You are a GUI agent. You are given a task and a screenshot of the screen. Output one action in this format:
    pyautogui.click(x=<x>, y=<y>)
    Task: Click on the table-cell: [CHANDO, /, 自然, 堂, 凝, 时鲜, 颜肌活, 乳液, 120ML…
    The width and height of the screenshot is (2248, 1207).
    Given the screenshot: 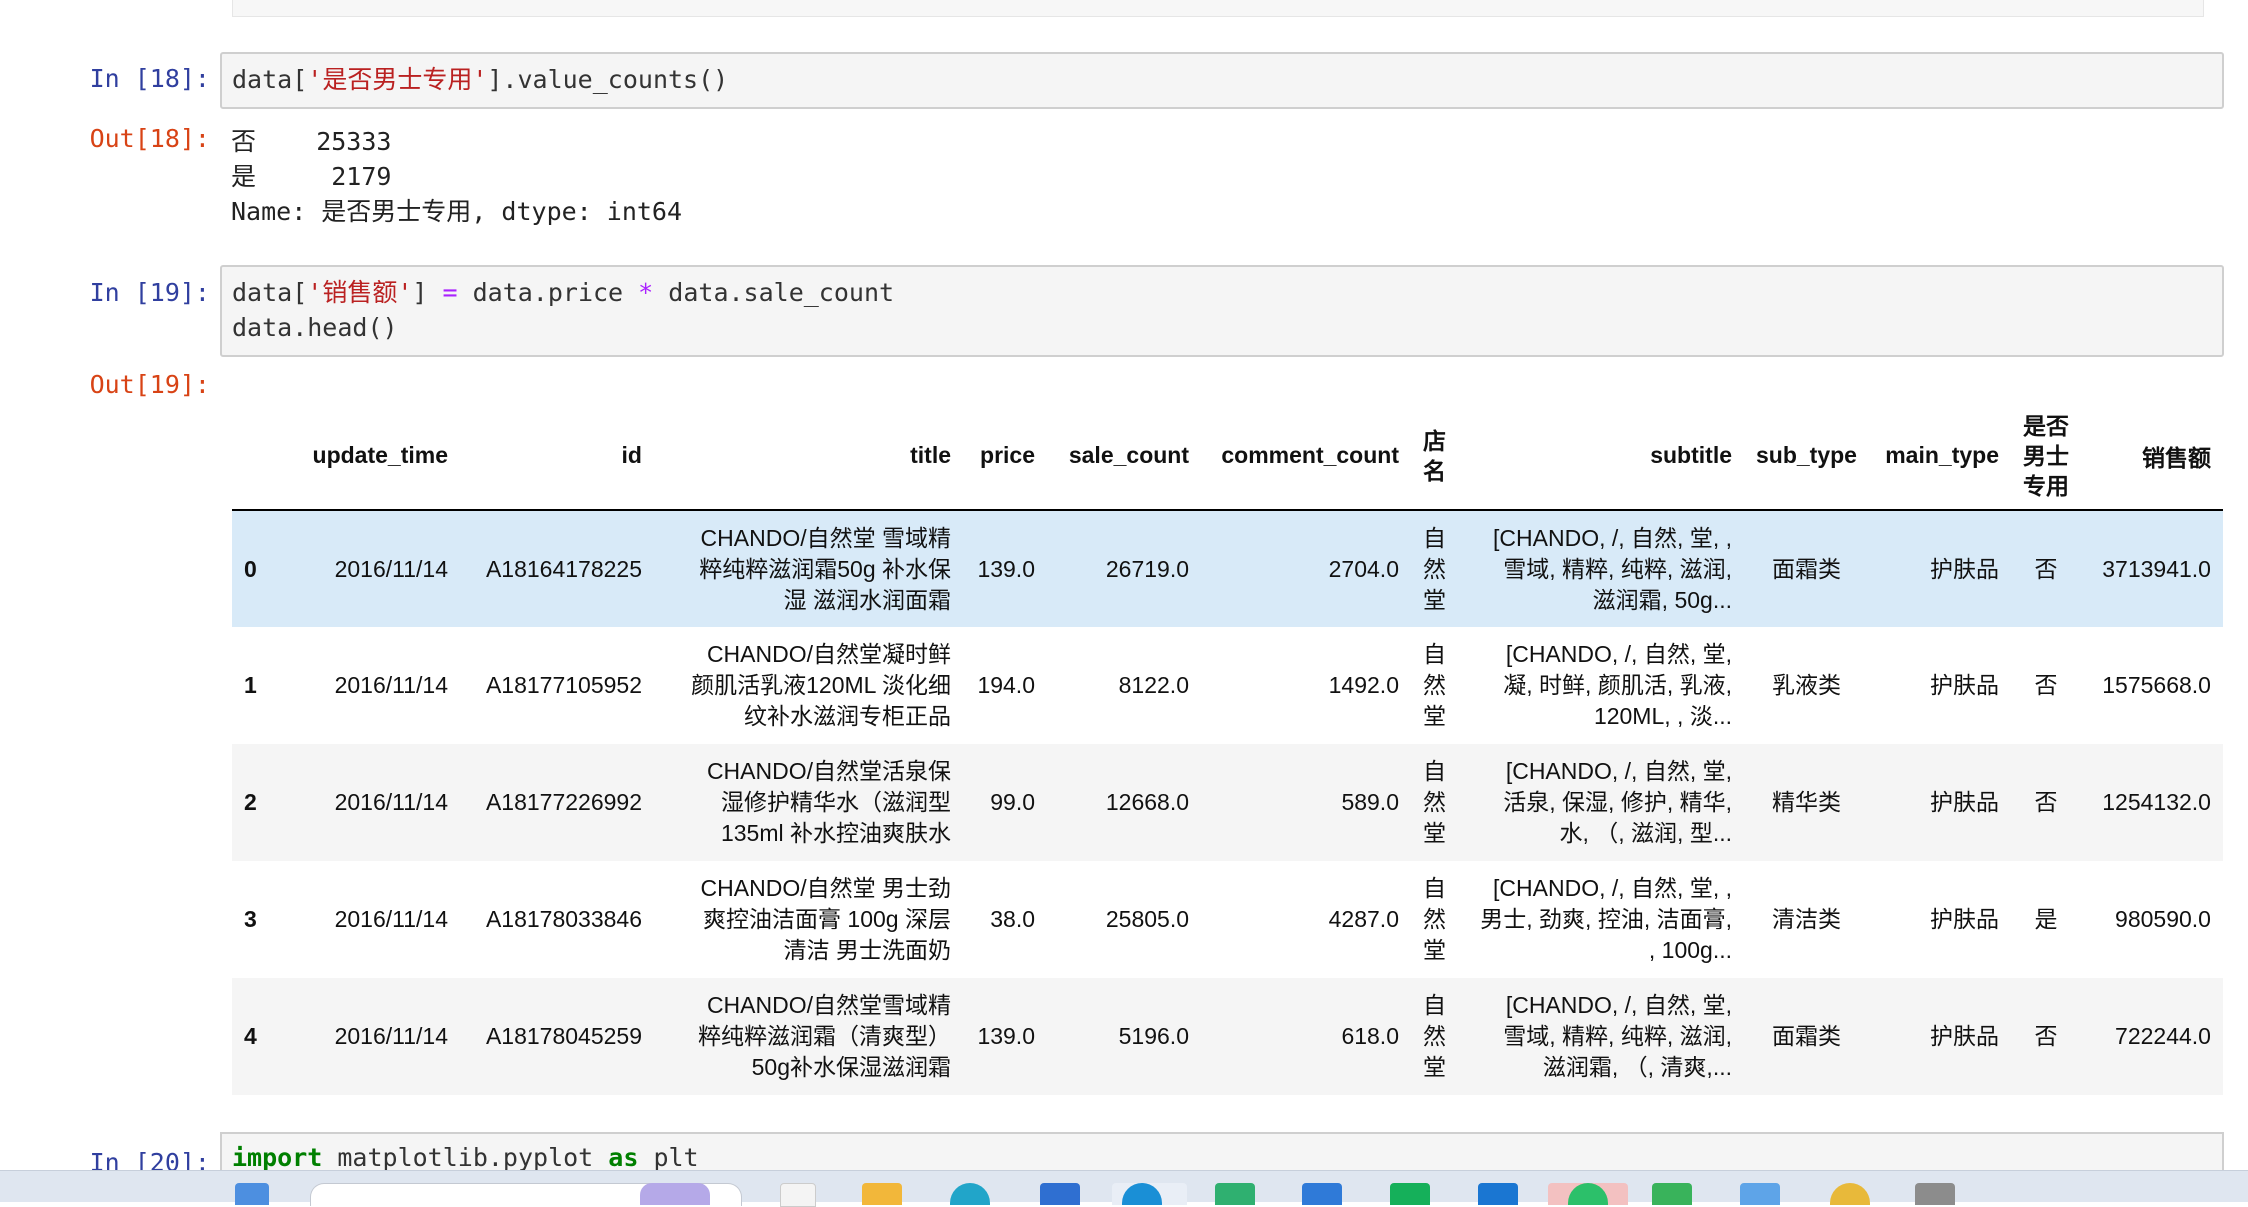 What is the action you would take?
    pyautogui.click(x=1617, y=685)
    